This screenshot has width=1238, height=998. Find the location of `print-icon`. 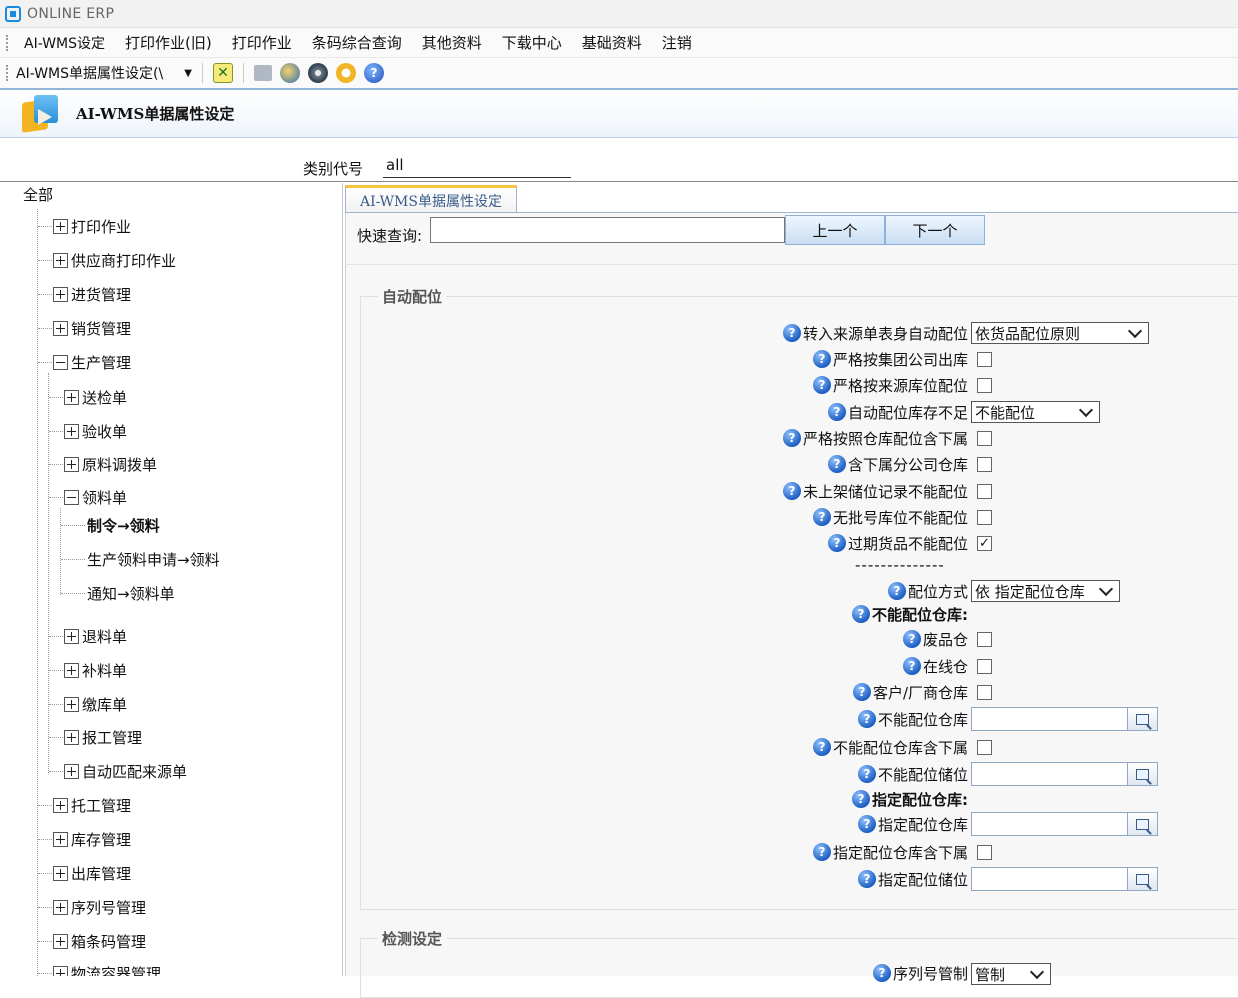

print-icon is located at coordinates (290, 73).